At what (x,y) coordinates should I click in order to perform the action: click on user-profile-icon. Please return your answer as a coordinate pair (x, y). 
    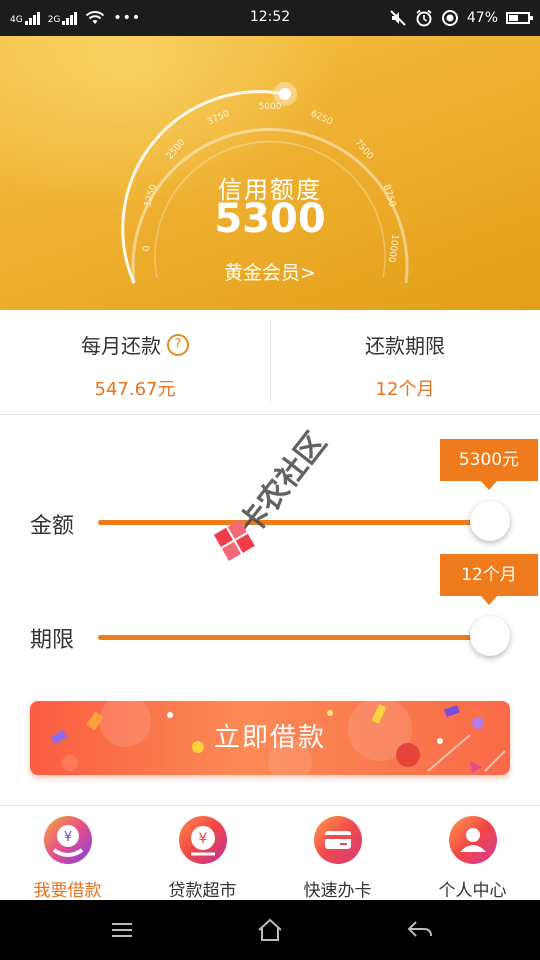
    Looking at the image, I should click on (472, 840).